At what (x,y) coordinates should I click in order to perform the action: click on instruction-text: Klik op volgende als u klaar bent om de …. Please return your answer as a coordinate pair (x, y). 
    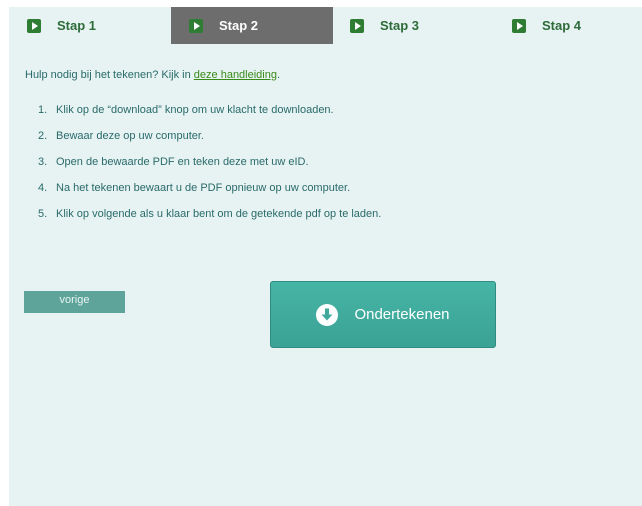
    Looking at the image, I should click on (219, 214).